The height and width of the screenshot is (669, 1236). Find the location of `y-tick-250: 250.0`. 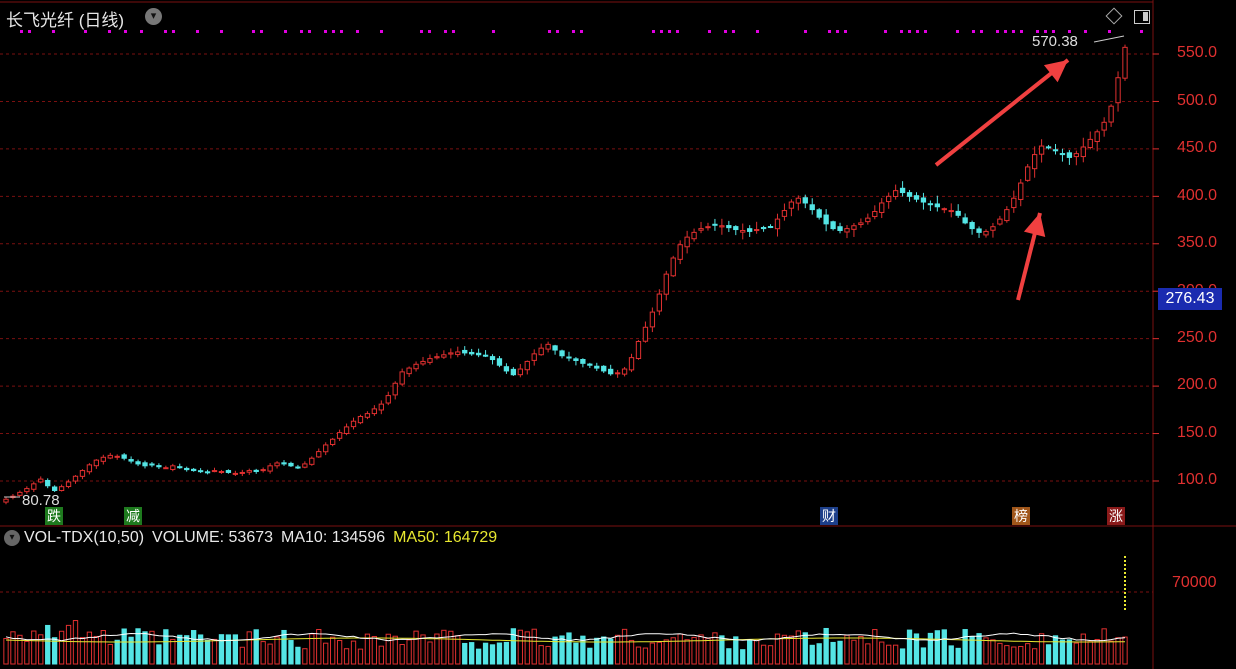

y-tick-250: 250.0 is located at coordinates (1197, 337).